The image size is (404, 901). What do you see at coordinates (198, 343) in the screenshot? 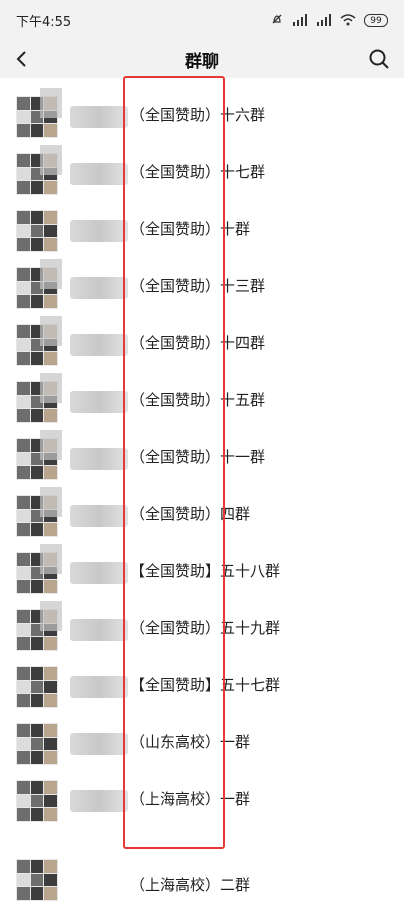
I see `group-name: （全国赞助）十四群` at bounding box center [198, 343].